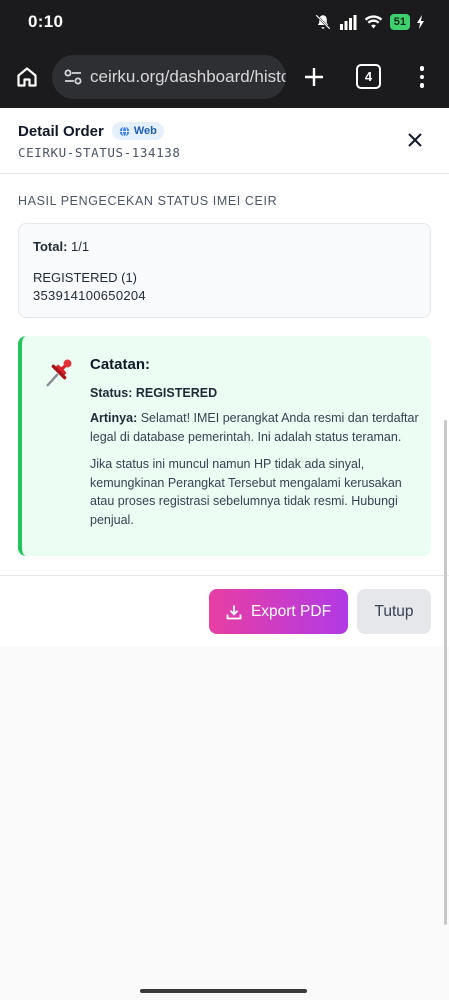  What do you see at coordinates (348, 22) in the screenshot?
I see `signal-icon` at bounding box center [348, 22].